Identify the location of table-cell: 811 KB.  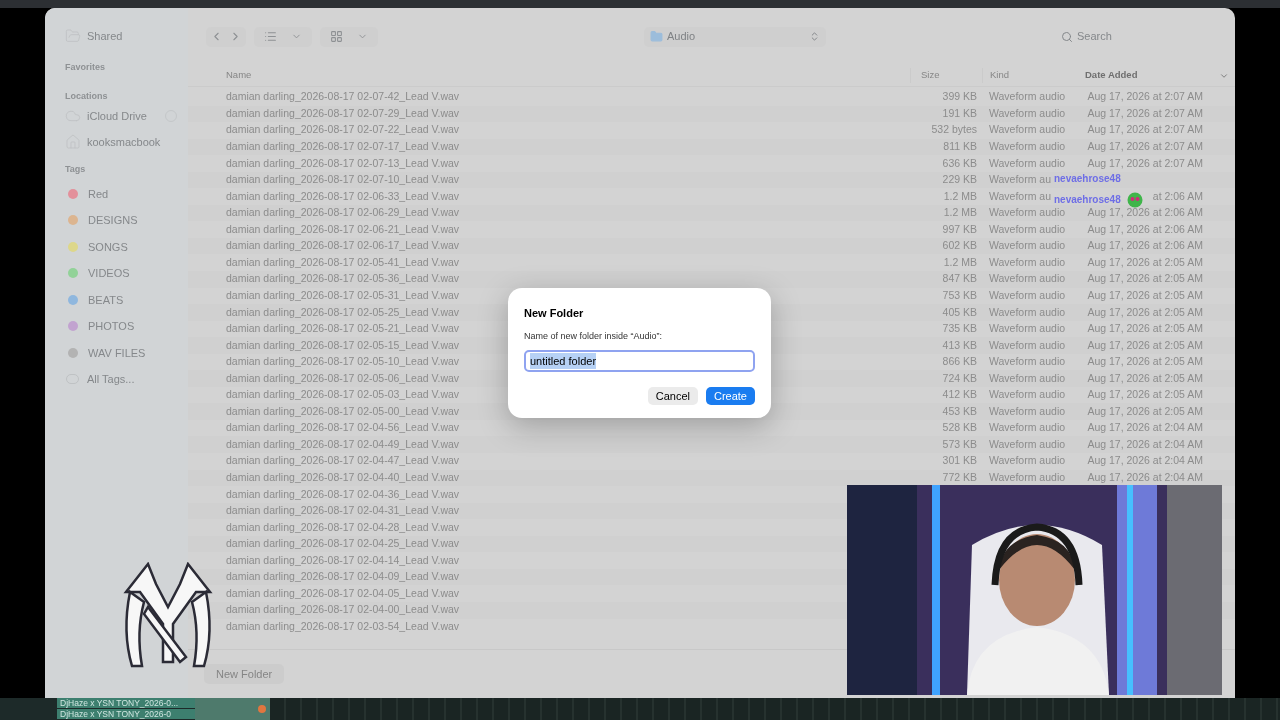
(960, 147).